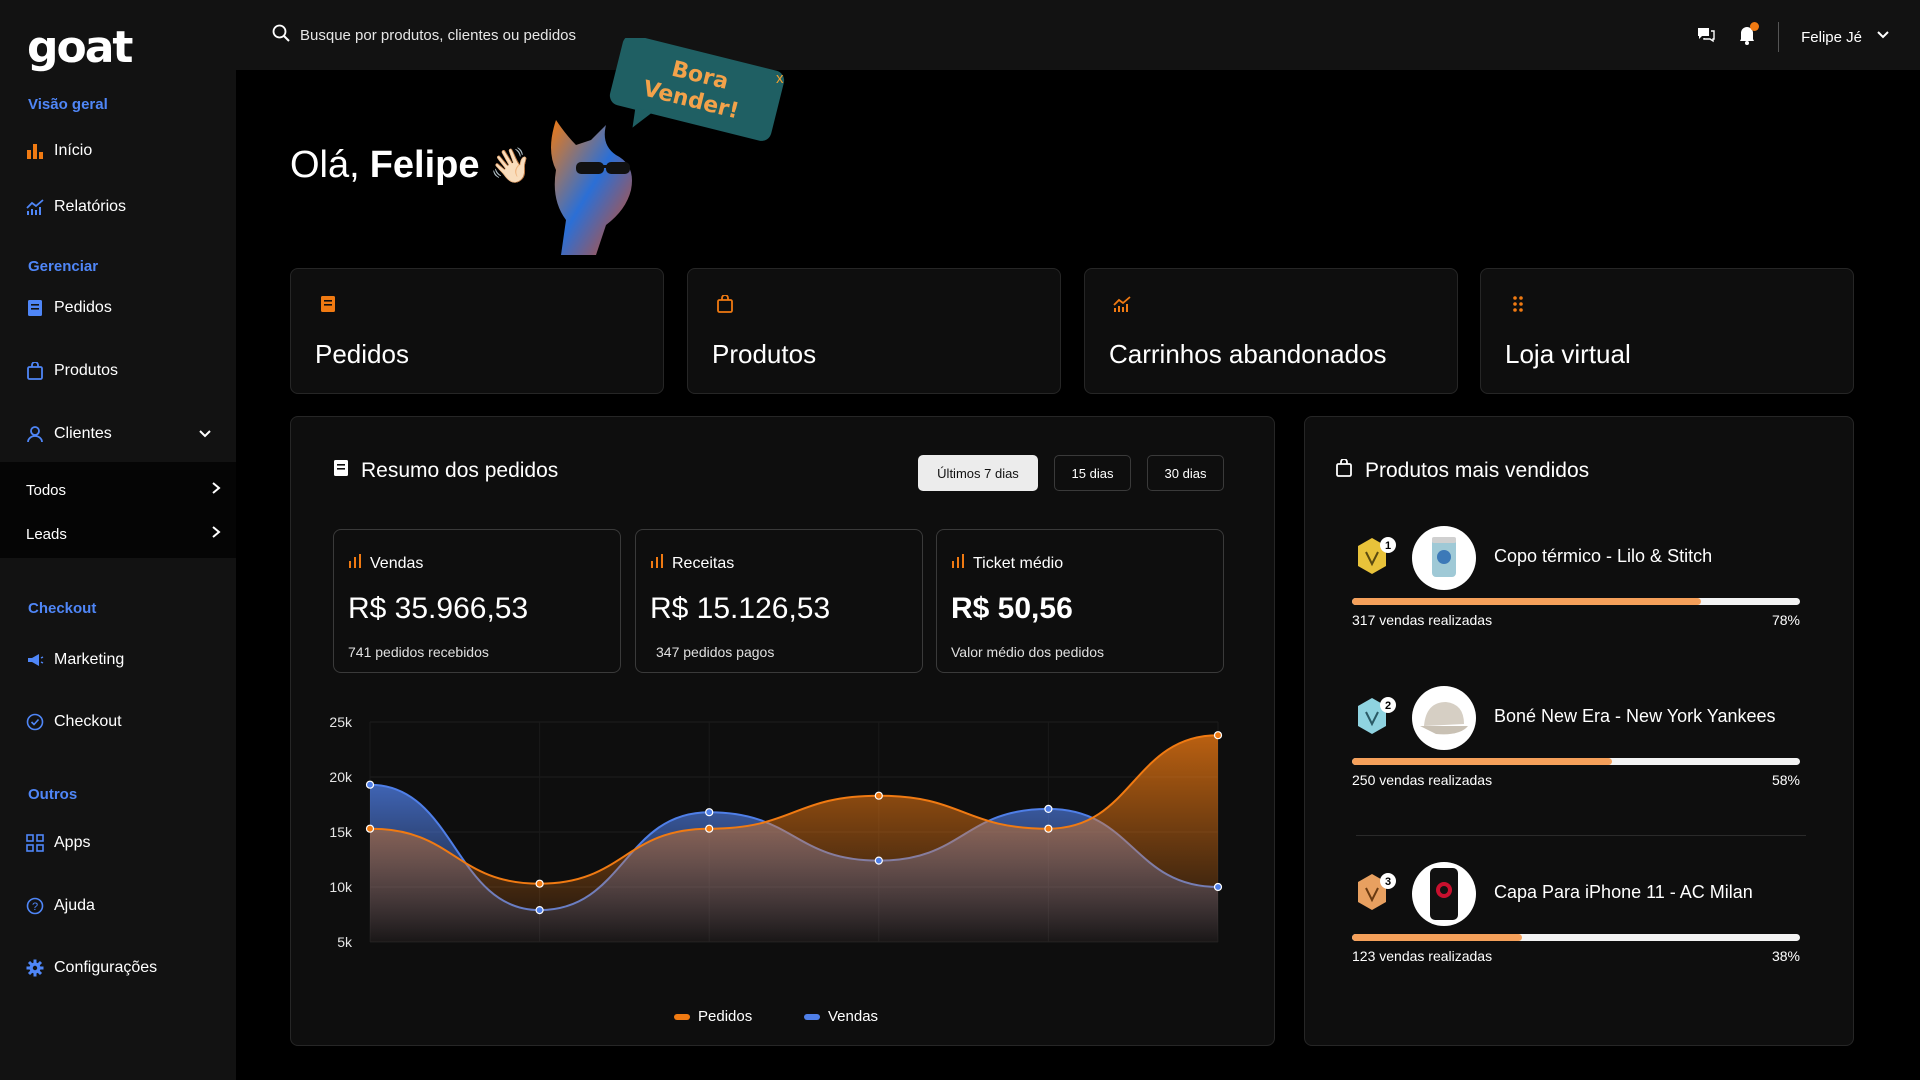 Image resolution: width=1920 pixels, height=1080 pixels. I want to click on range-30-days-button: 30 dias, so click(1185, 473).